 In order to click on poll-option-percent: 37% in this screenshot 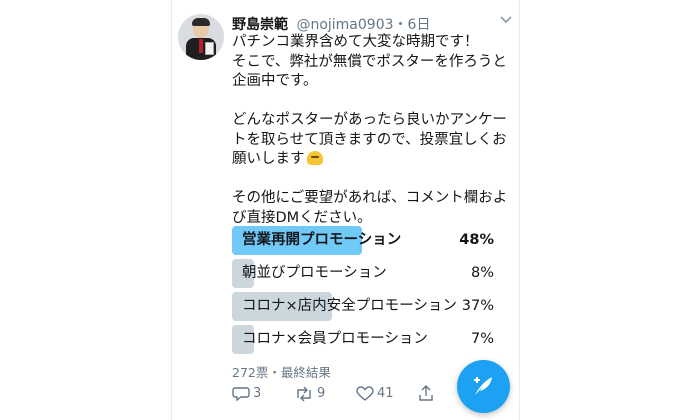, I will do `click(477, 306)`.